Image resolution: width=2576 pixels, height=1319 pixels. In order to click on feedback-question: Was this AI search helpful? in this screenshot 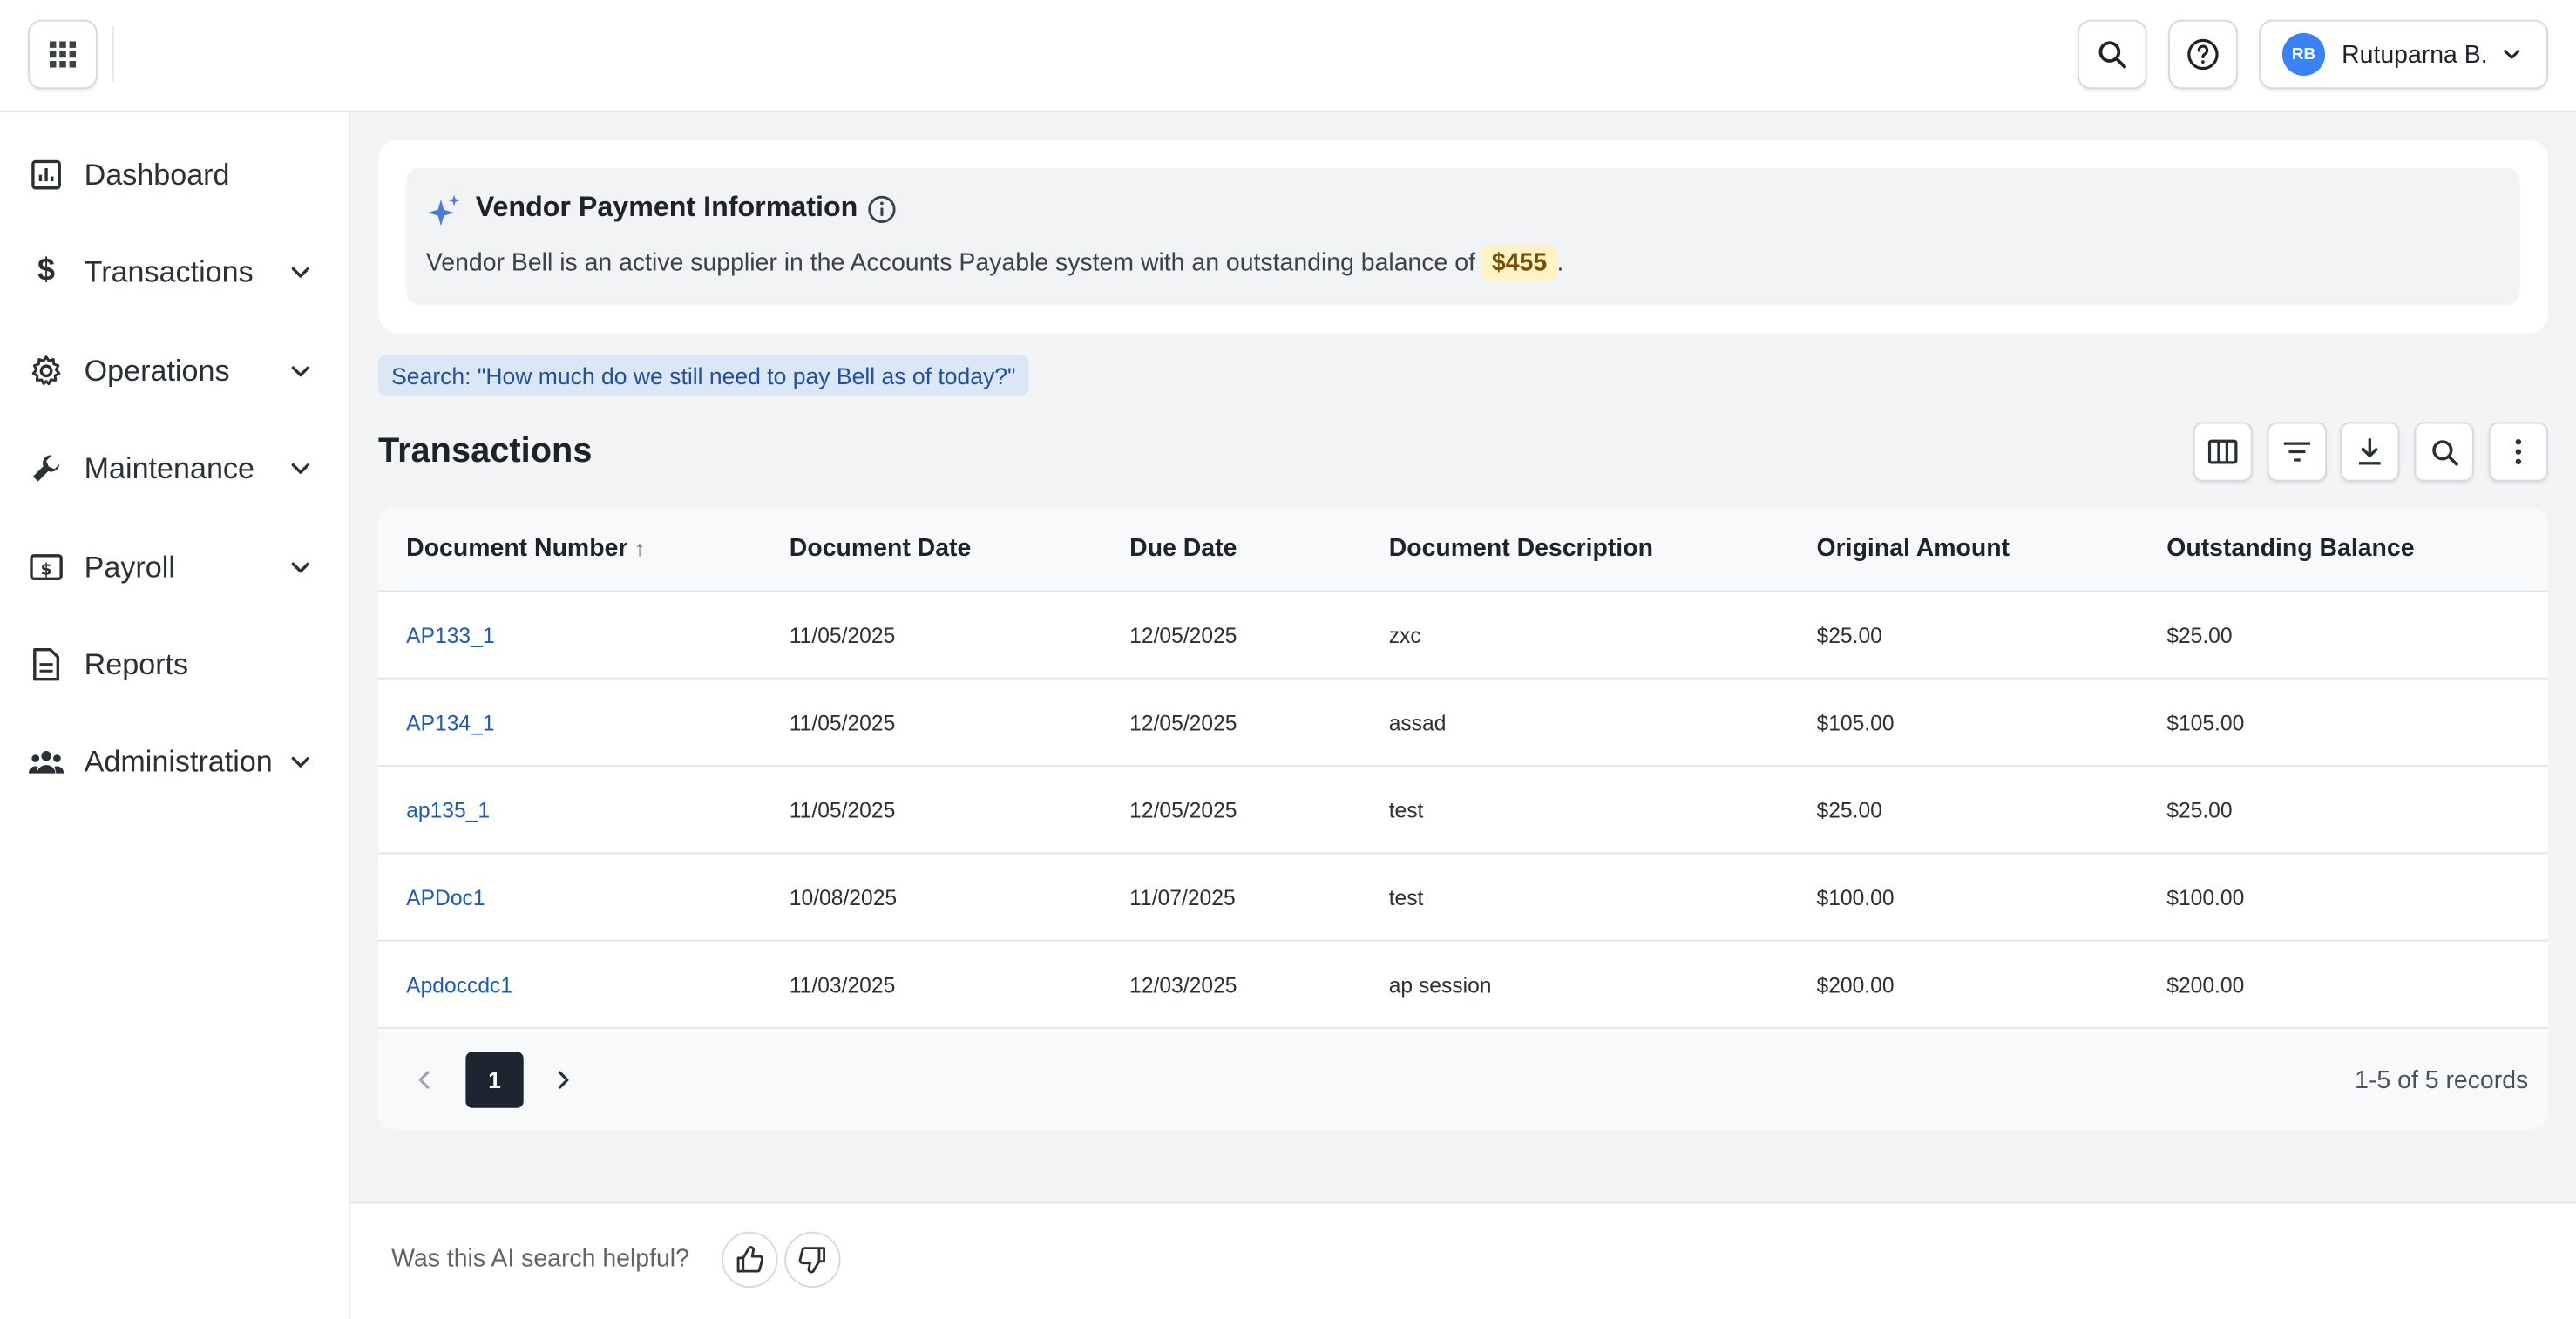, I will do `click(540, 1259)`.